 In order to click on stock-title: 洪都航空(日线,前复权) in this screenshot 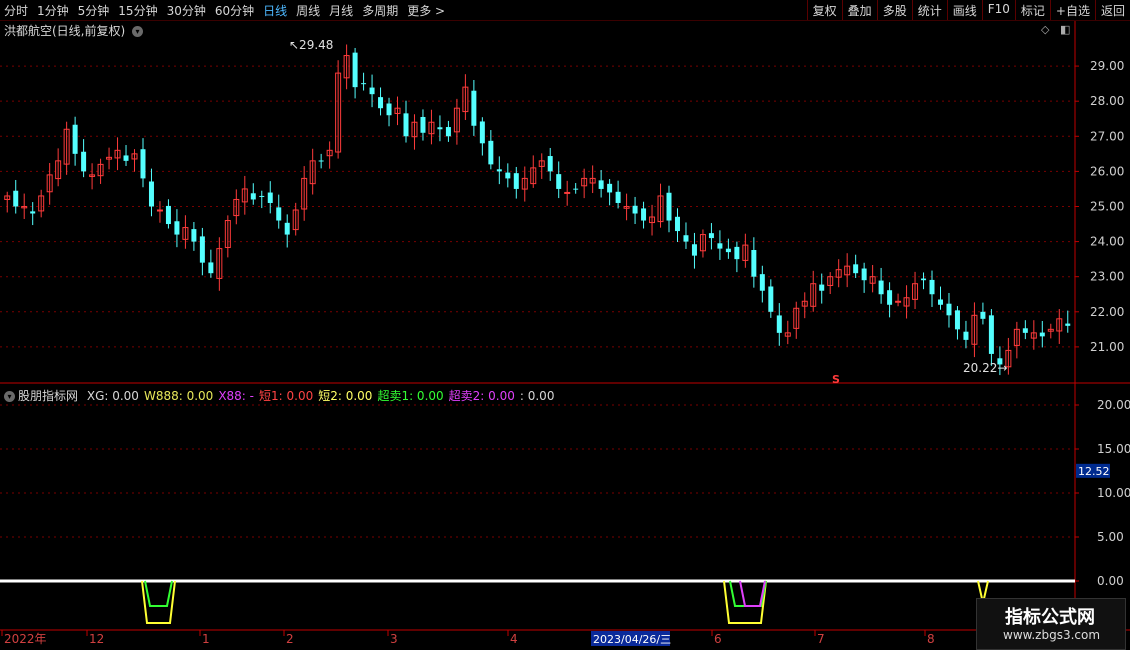, I will do `click(65, 31)`.